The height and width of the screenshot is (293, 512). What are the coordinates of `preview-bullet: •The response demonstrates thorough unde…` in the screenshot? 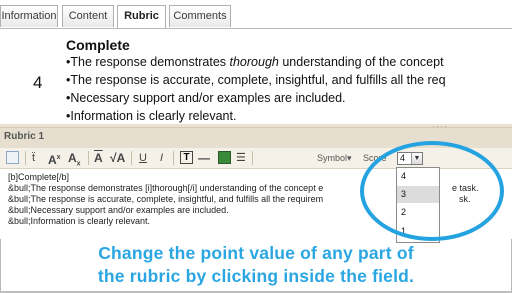 It's located at (255, 62).